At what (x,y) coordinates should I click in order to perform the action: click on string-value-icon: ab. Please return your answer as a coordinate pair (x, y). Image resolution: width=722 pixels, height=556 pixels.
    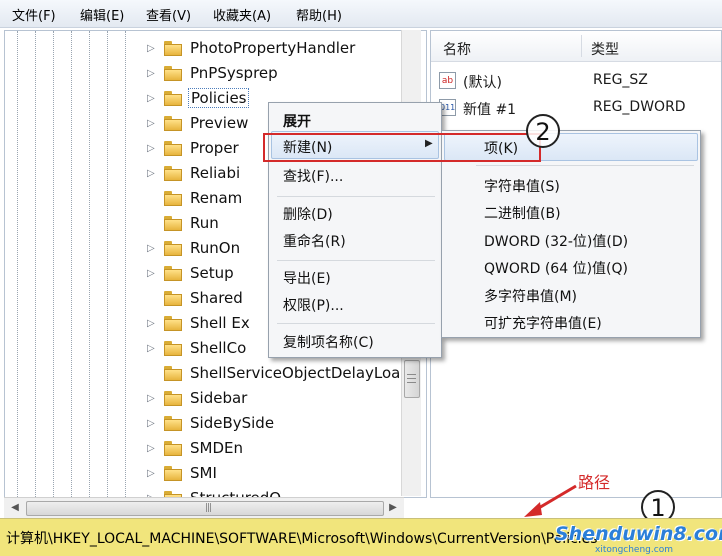
    Looking at the image, I should click on (447, 80).